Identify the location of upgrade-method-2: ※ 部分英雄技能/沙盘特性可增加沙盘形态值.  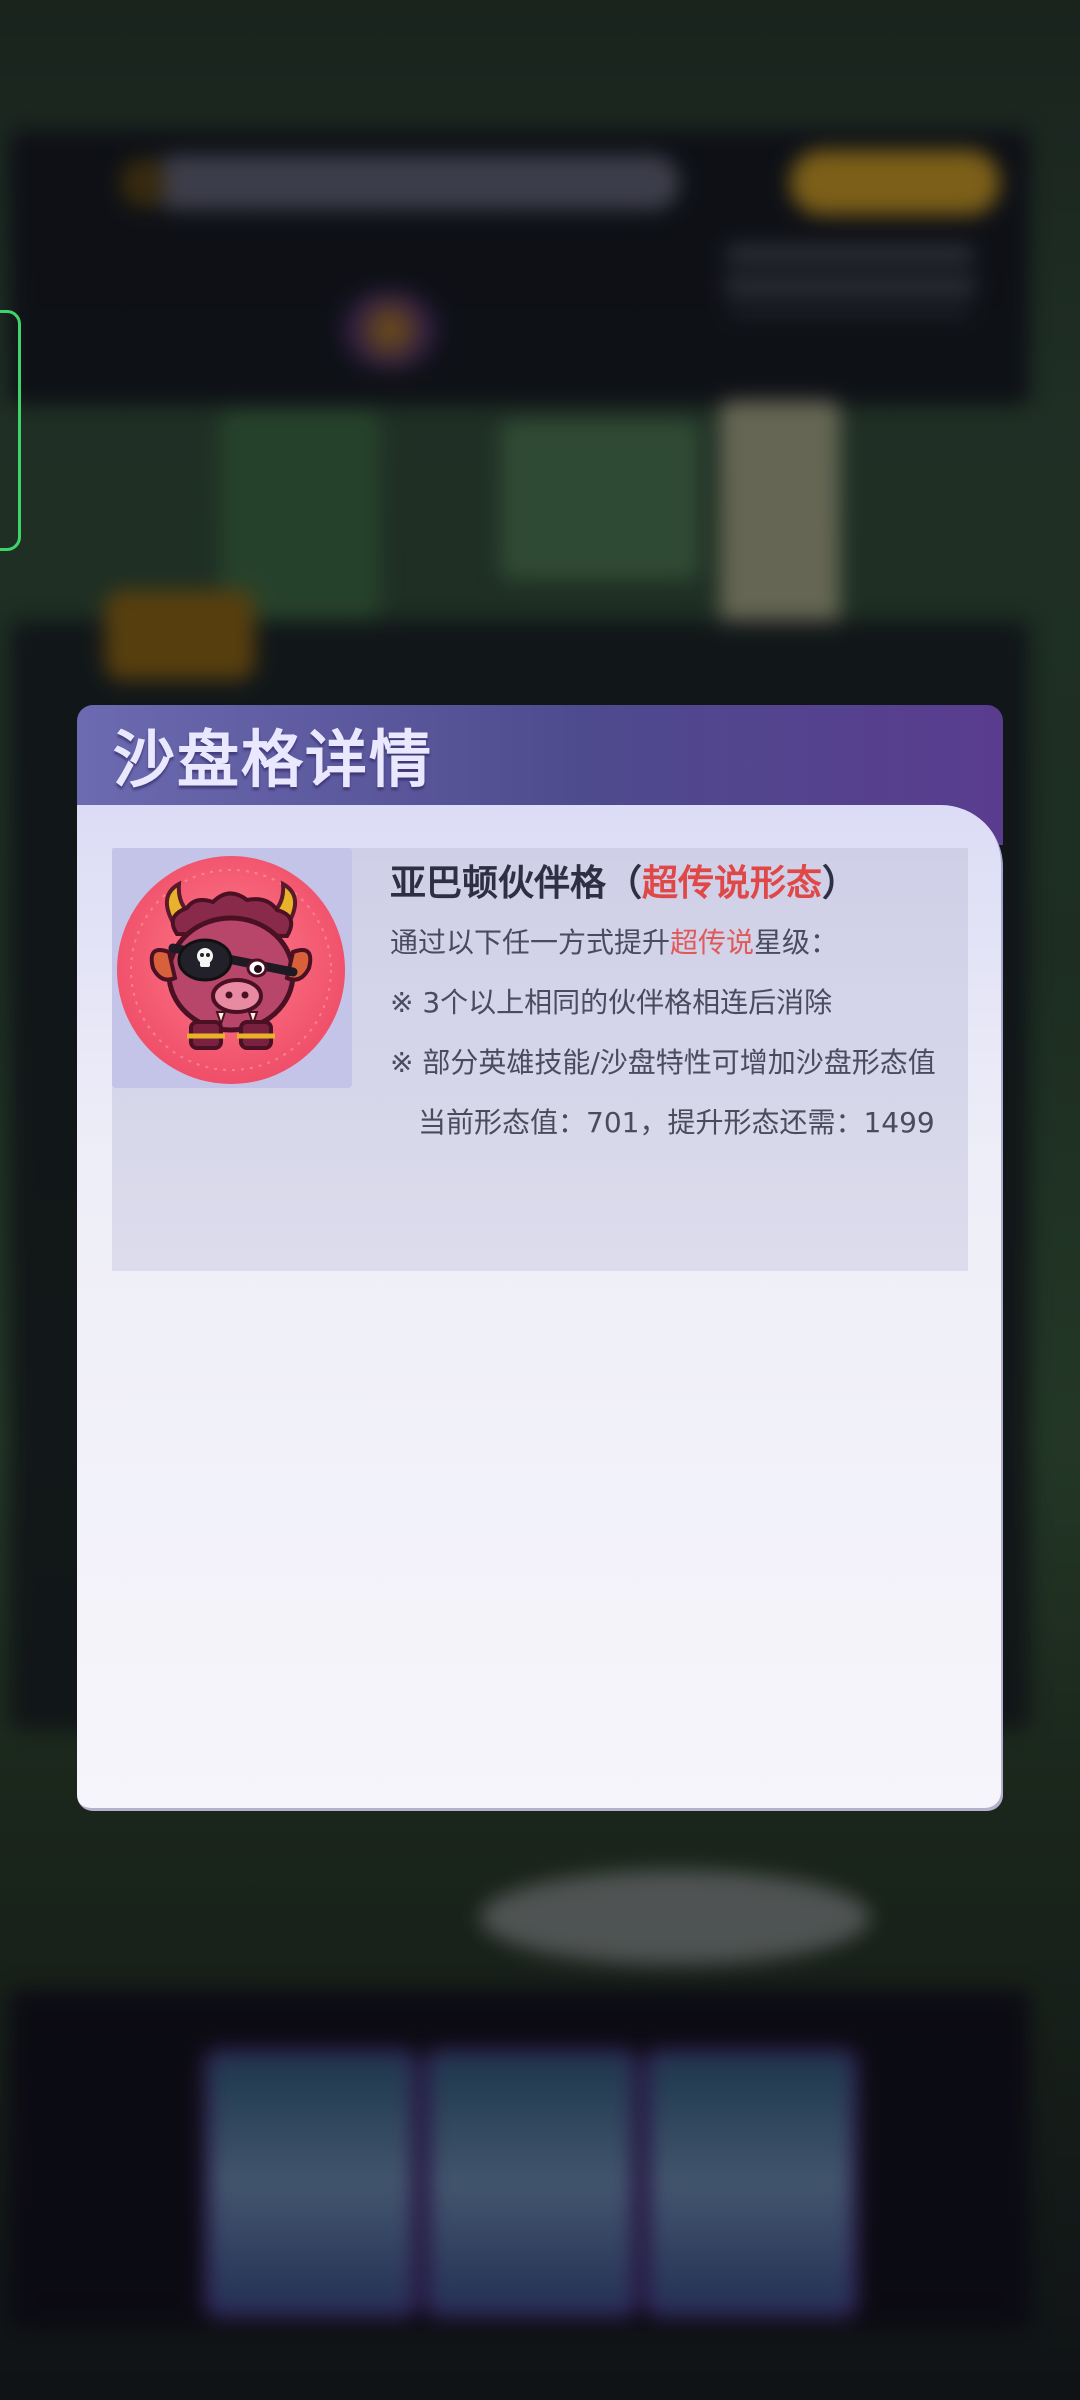
(663, 1062).